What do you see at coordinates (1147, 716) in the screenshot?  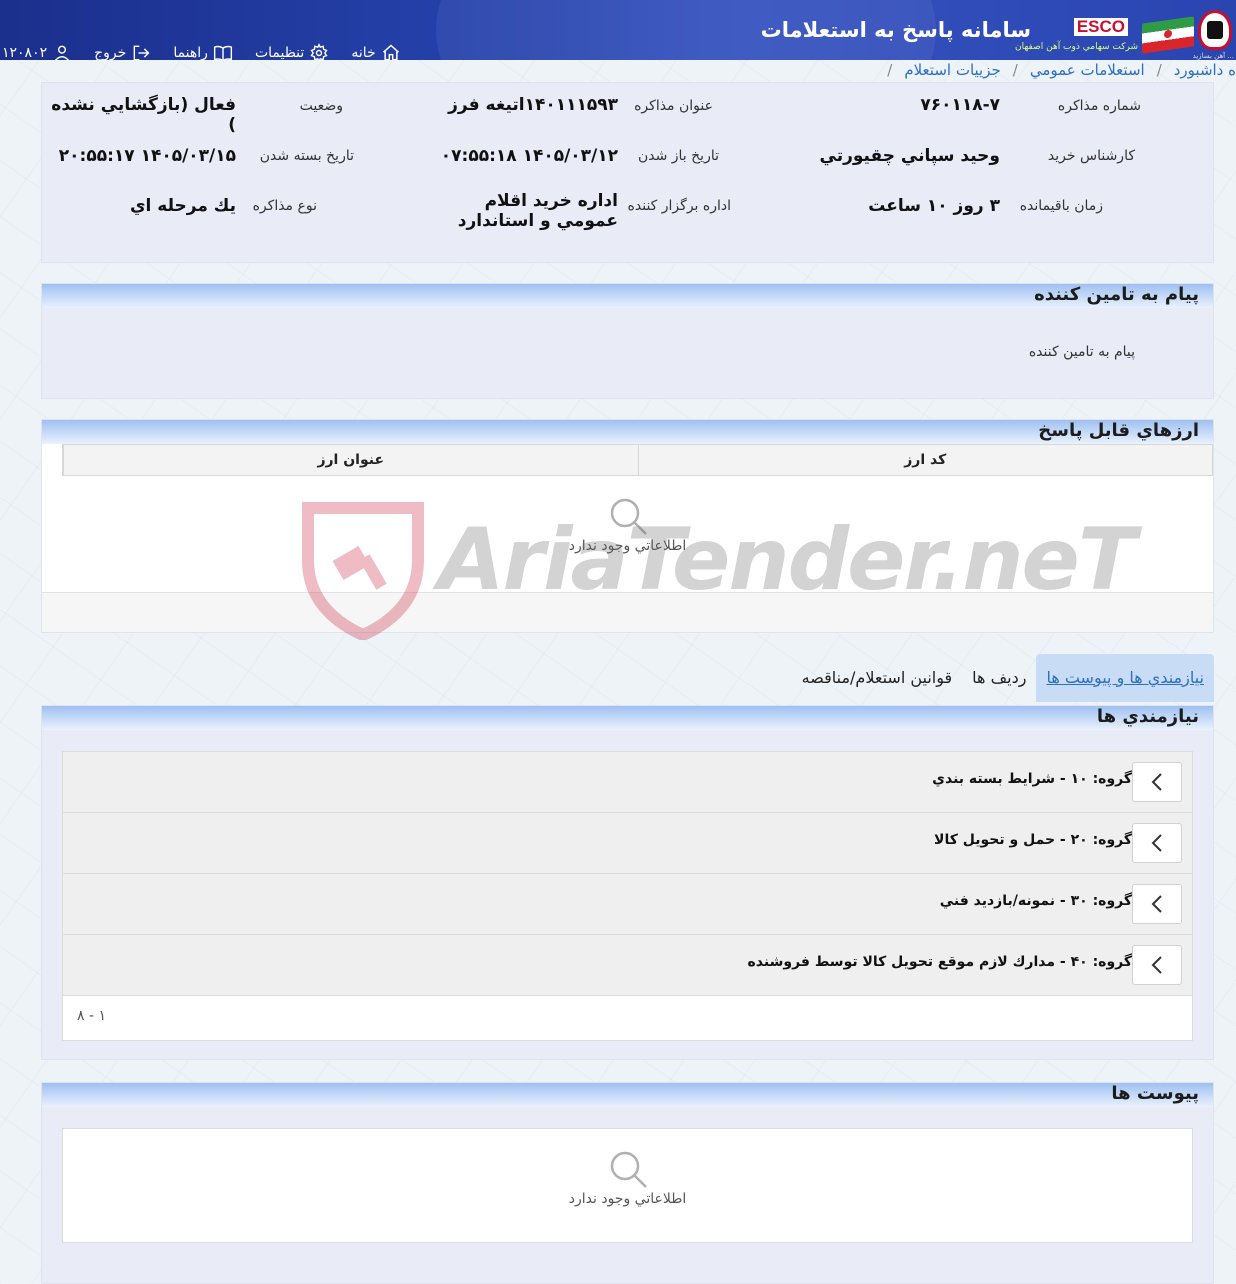 I see `needs-title: نيازمندي ها` at bounding box center [1147, 716].